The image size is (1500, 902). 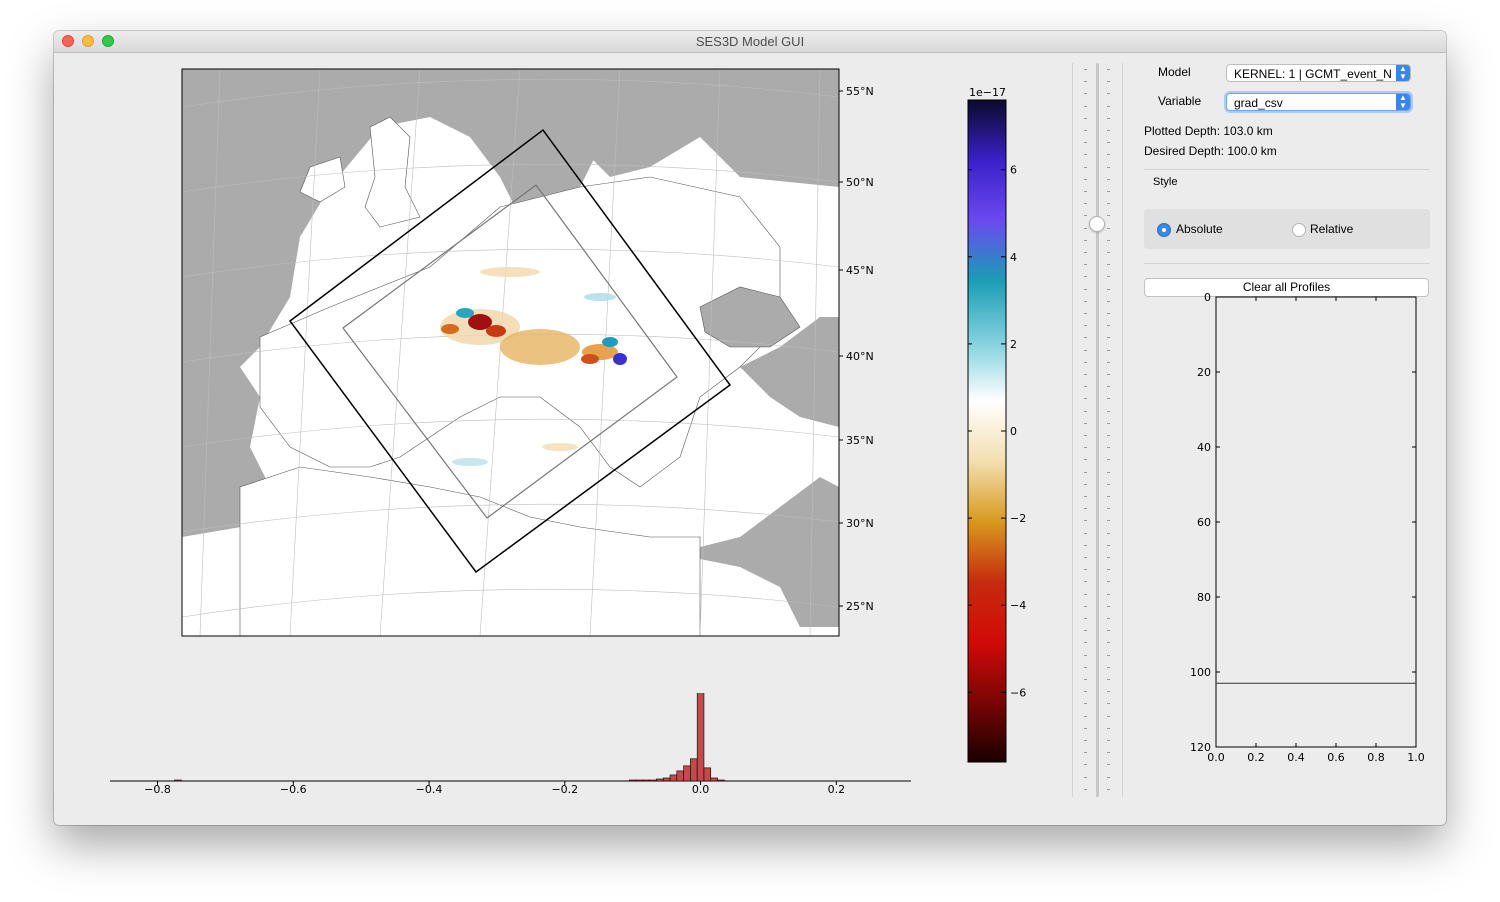 I want to click on colorbar-strip, so click(x=987, y=431).